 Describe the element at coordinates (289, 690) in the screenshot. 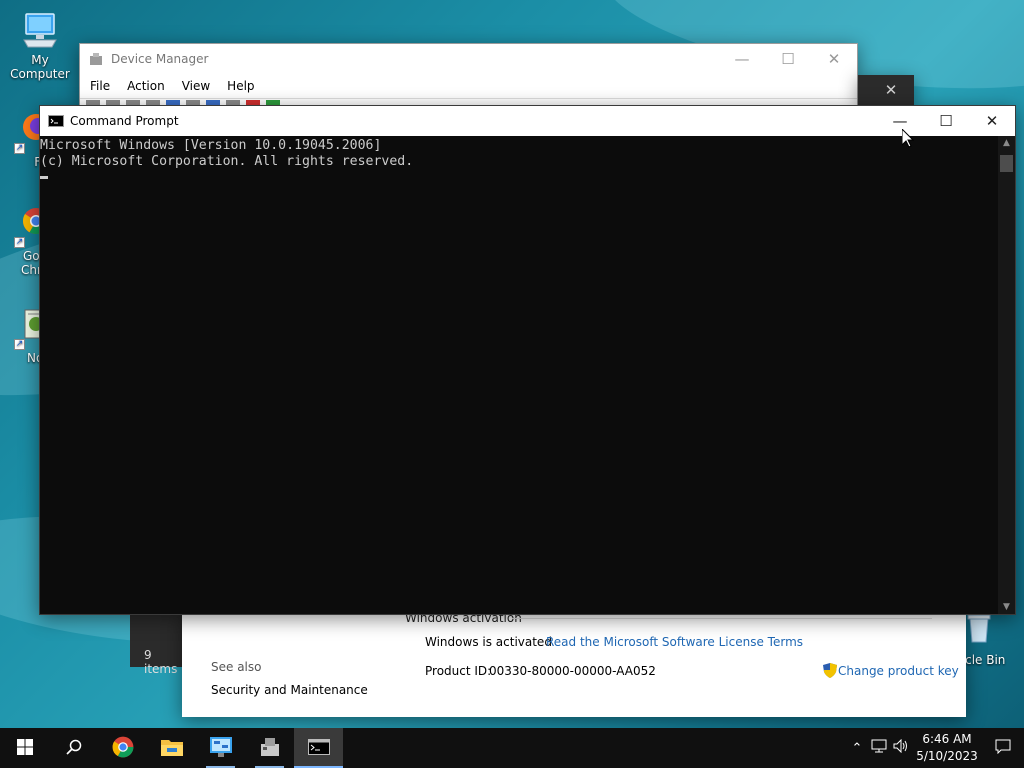

I see `security-maintenance-link: Security and Maintenance` at that location.